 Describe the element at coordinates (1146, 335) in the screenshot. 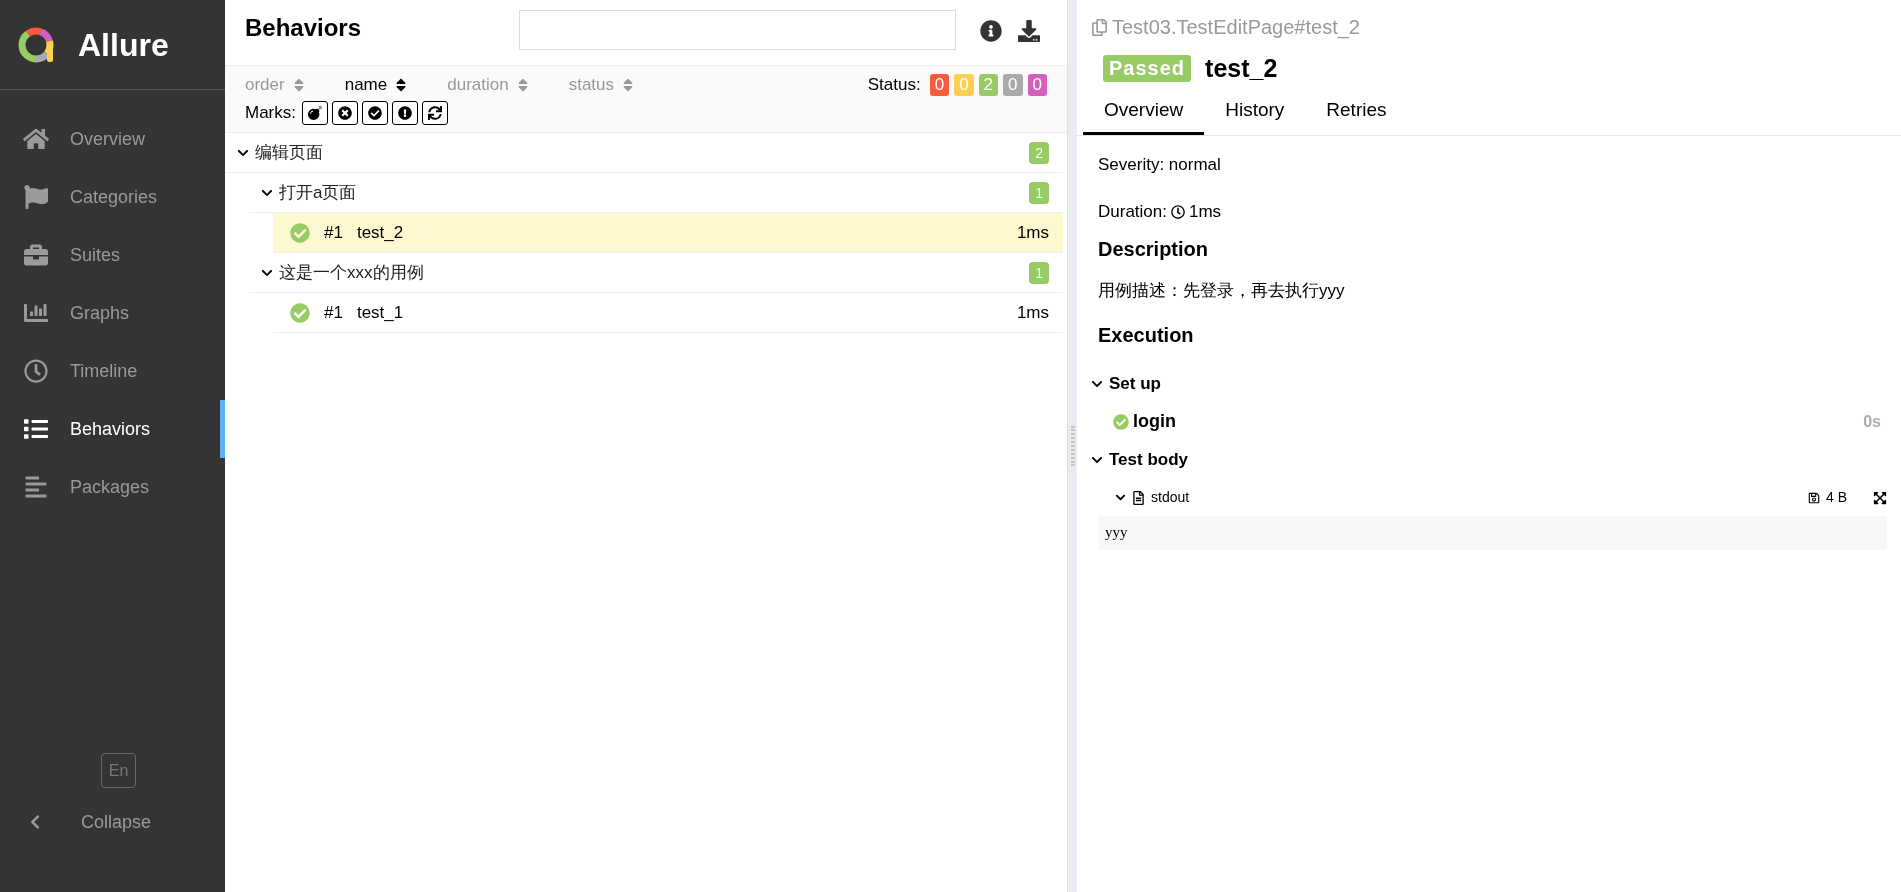

I see `section-heading: Execution` at that location.